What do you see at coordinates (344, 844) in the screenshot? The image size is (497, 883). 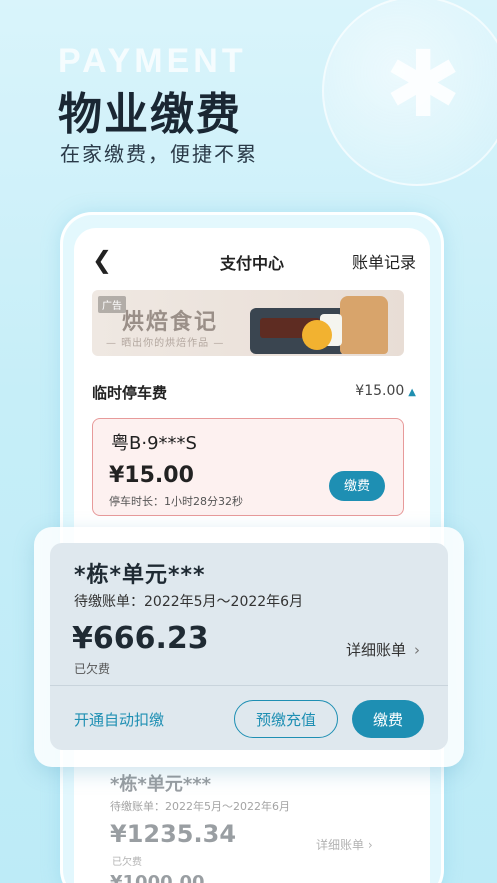 I see `bill-detail-link-2: 详细账单 ›` at bounding box center [344, 844].